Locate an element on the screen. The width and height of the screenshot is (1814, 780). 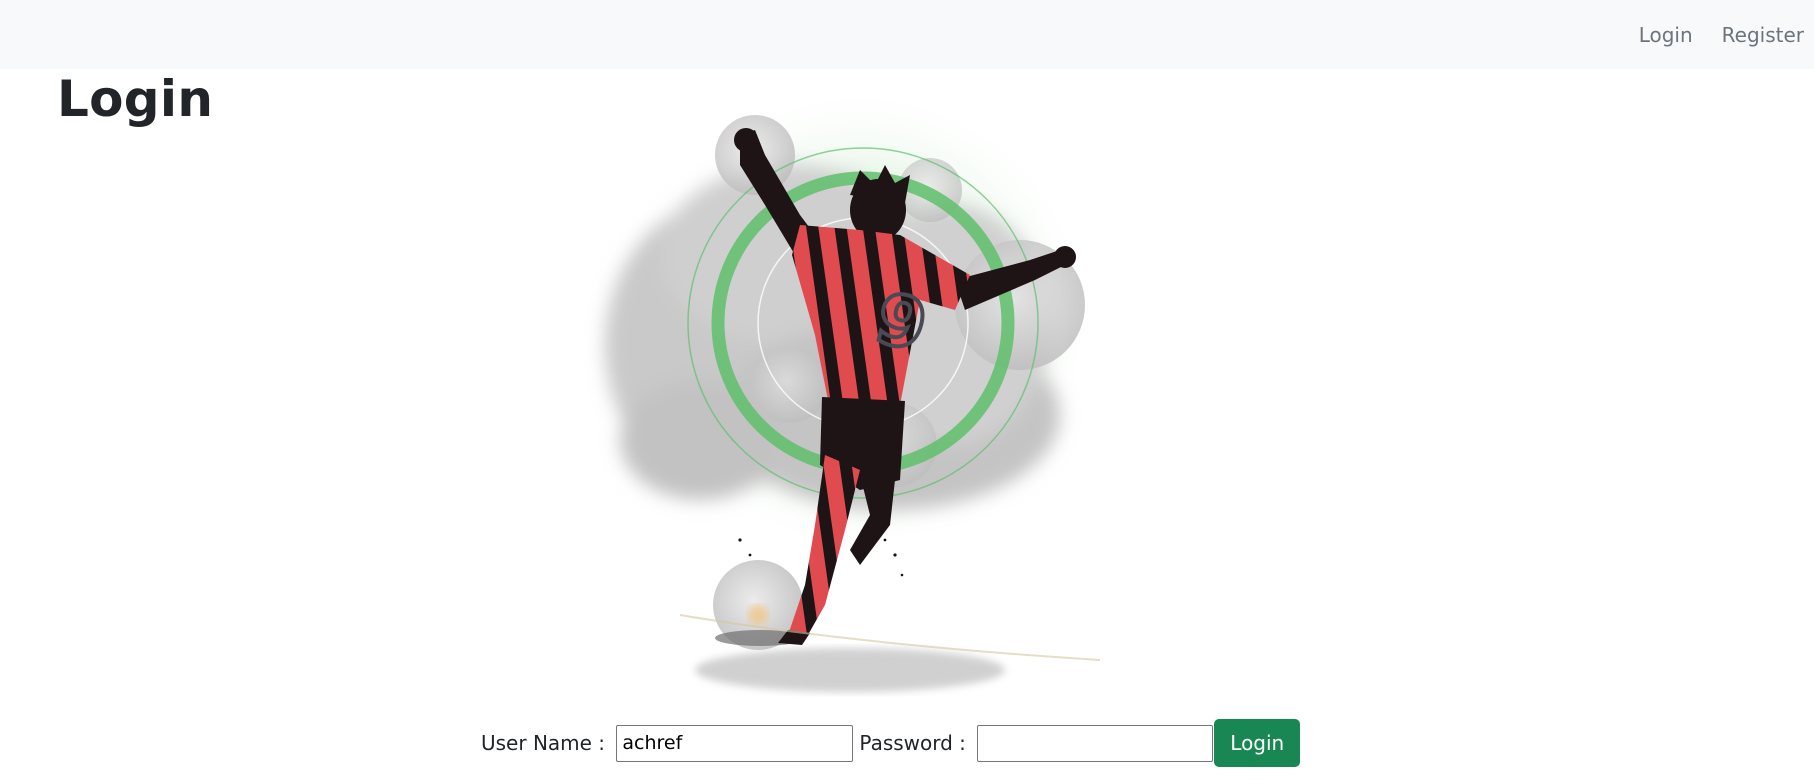
password-label: Password : is located at coordinates (916, 743).